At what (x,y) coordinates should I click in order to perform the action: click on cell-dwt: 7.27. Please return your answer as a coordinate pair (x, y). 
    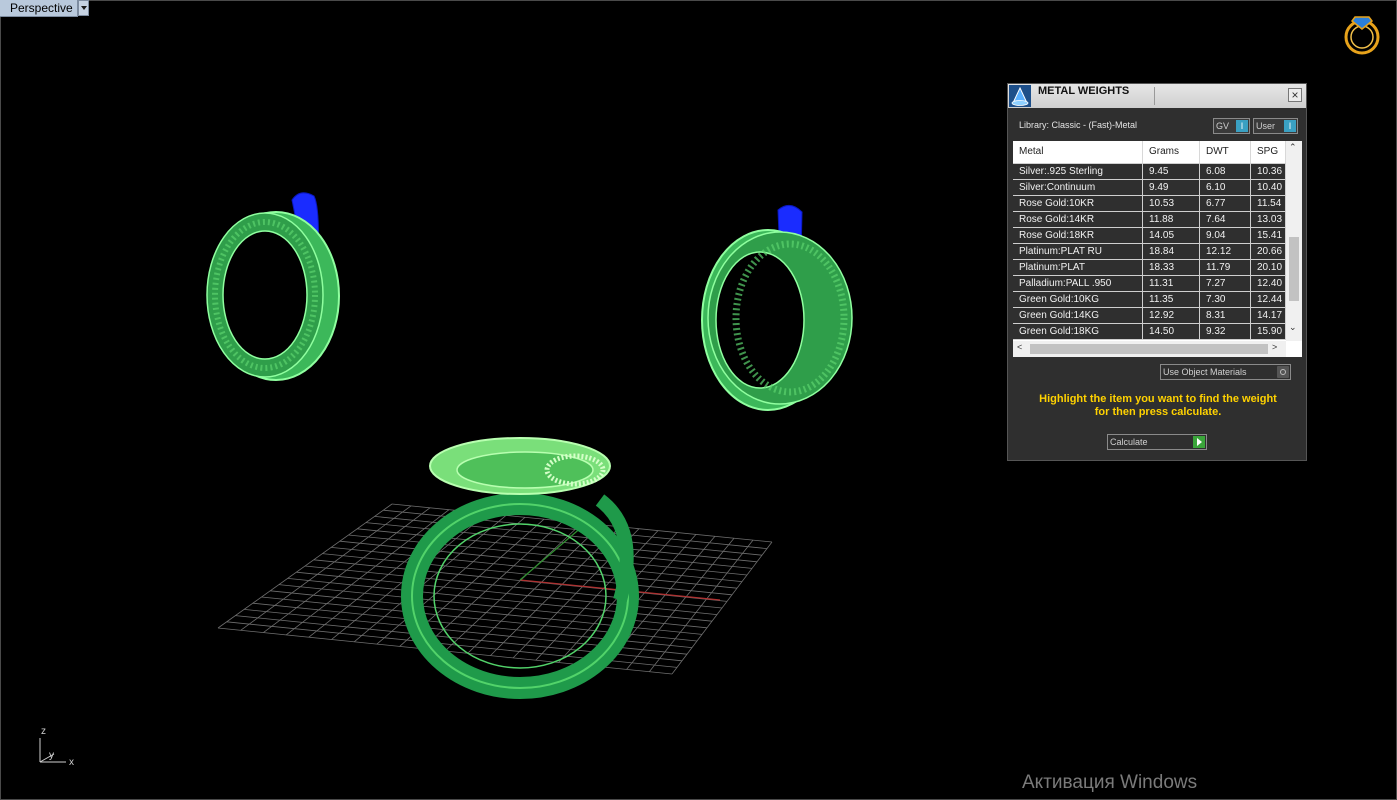
    Looking at the image, I should click on (1225, 283).